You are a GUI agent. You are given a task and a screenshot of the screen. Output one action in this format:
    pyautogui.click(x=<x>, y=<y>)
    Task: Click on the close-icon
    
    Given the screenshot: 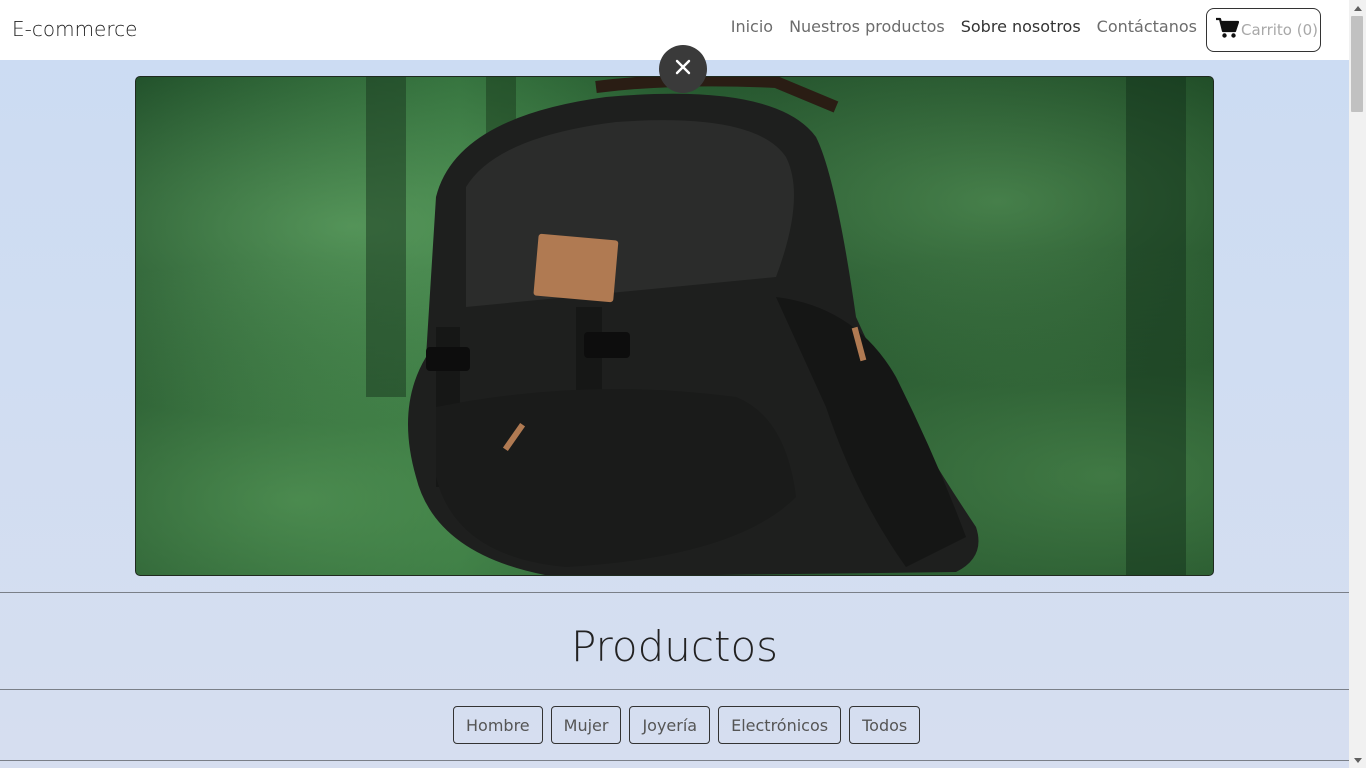 What is the action you would take?
    pyautogui.click(x=683, y=69)
    